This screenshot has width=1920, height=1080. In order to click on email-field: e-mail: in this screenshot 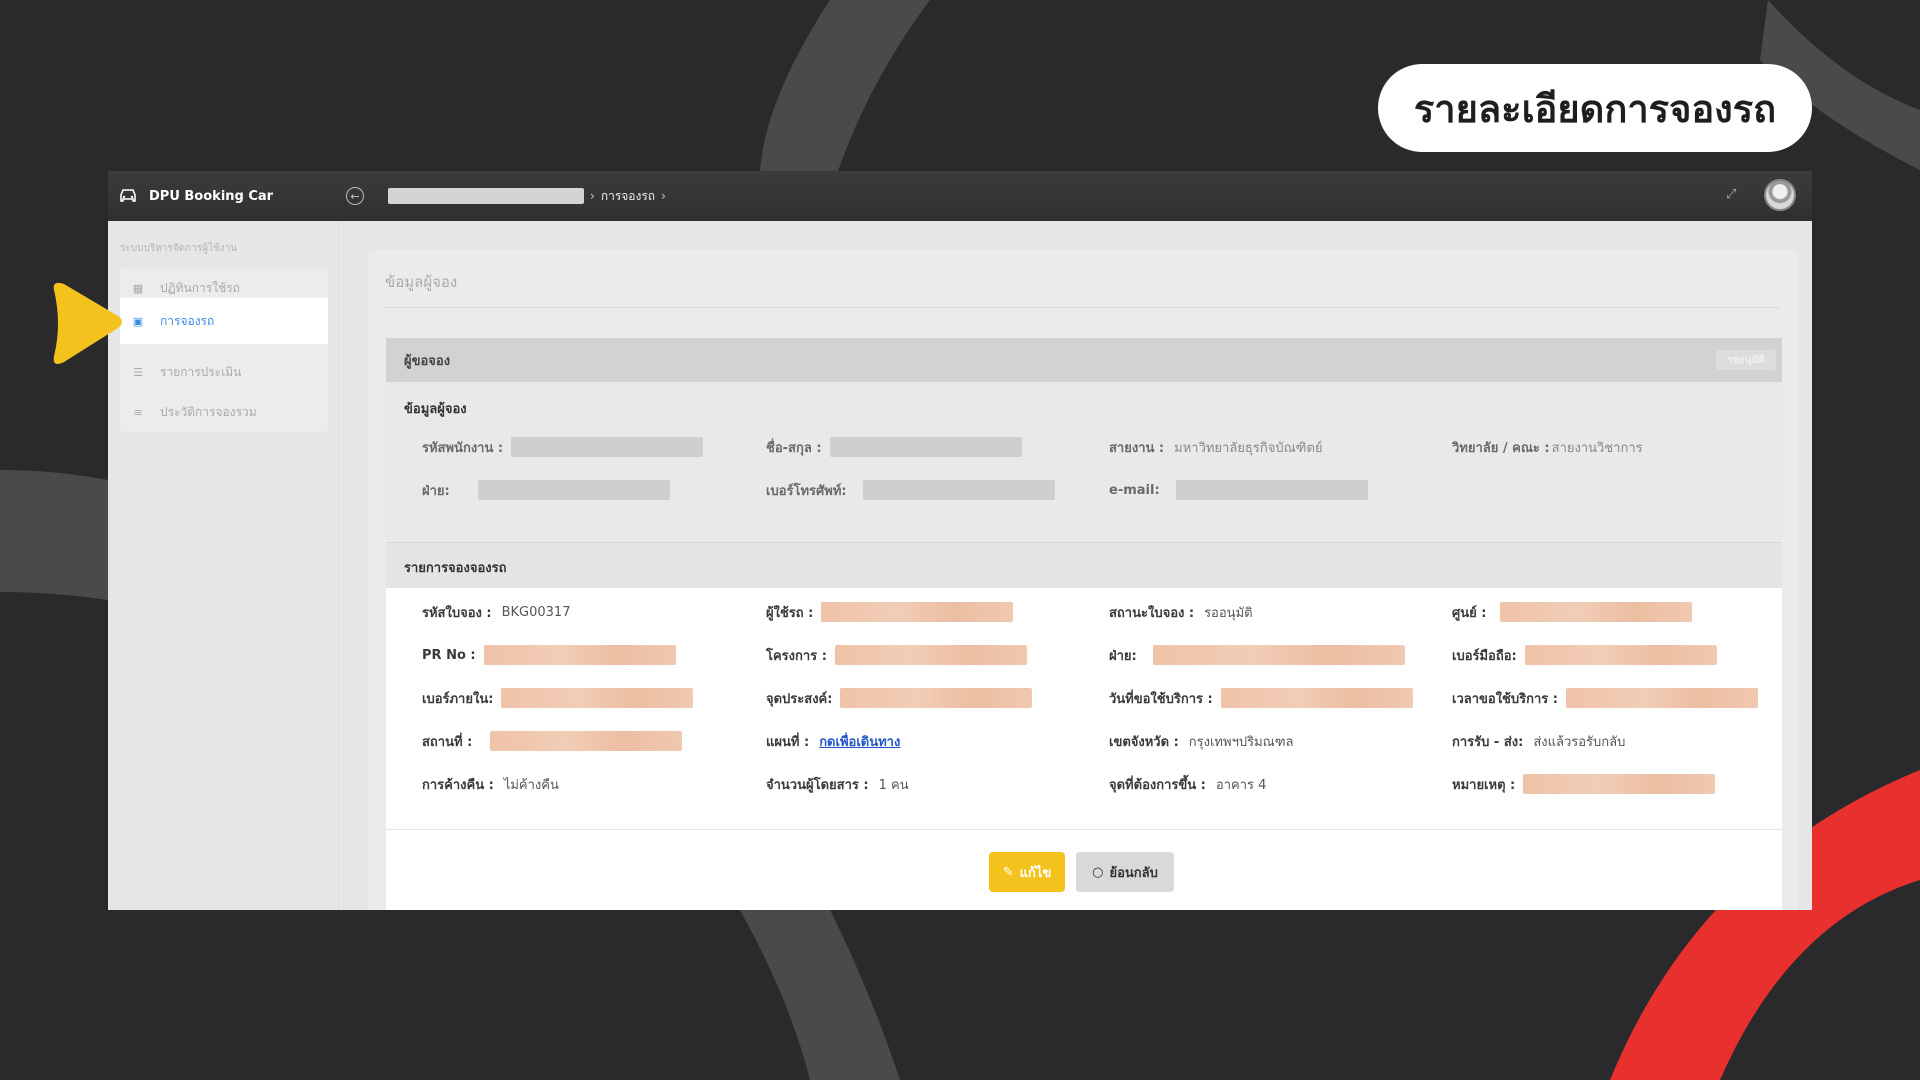, I will do `click(1238, 490)`.